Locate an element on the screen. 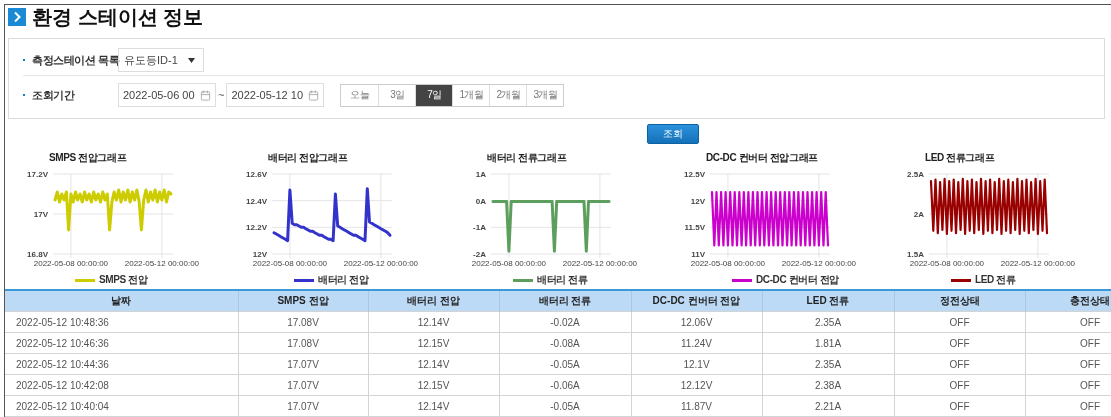 The image size is (1111, 417). start-date-field: 2022-05-06 00 is located at coordinates (167, 95).